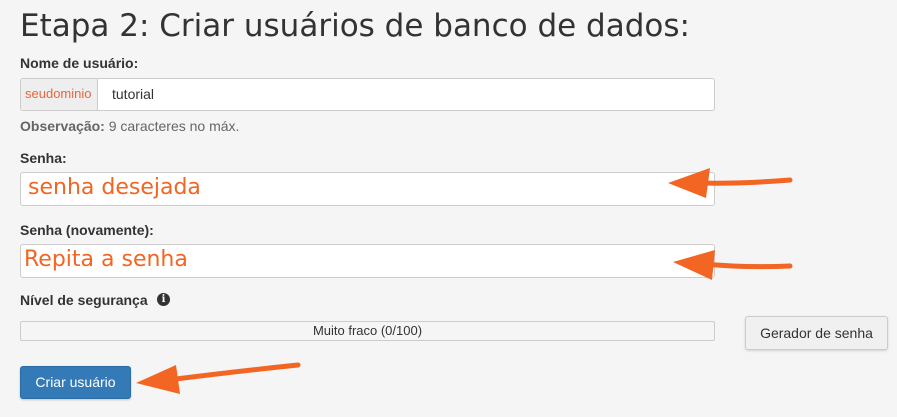 This screenshot has height=417, width=897. What do you see at coordinates (218, 378) in the screenshot?
I see `arrow-create-button-icon` at bounding box center [218, 378].